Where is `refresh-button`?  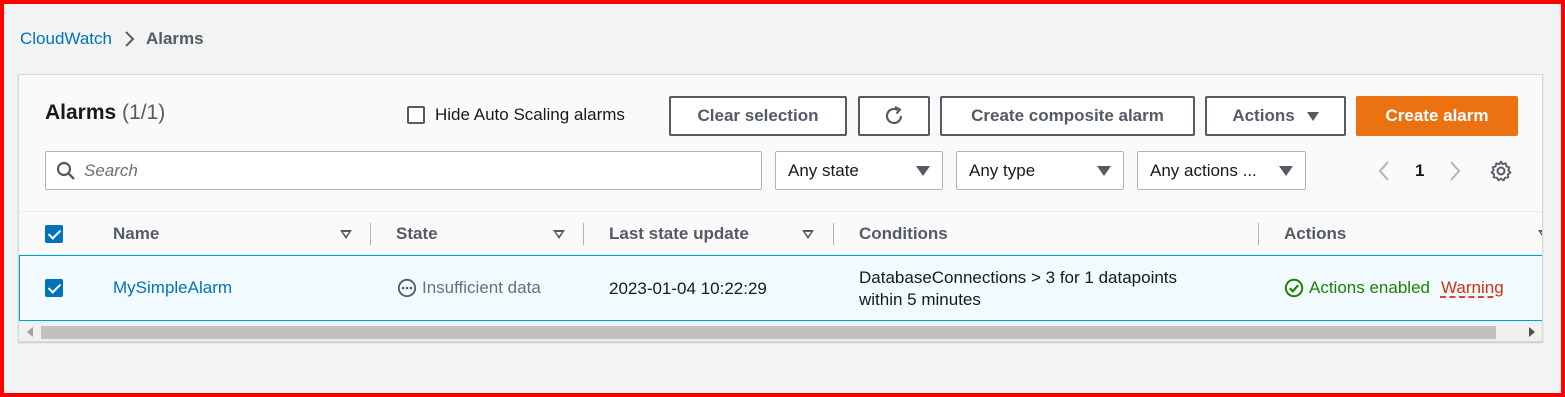
refresh-button is located at coordinates (894, 116).